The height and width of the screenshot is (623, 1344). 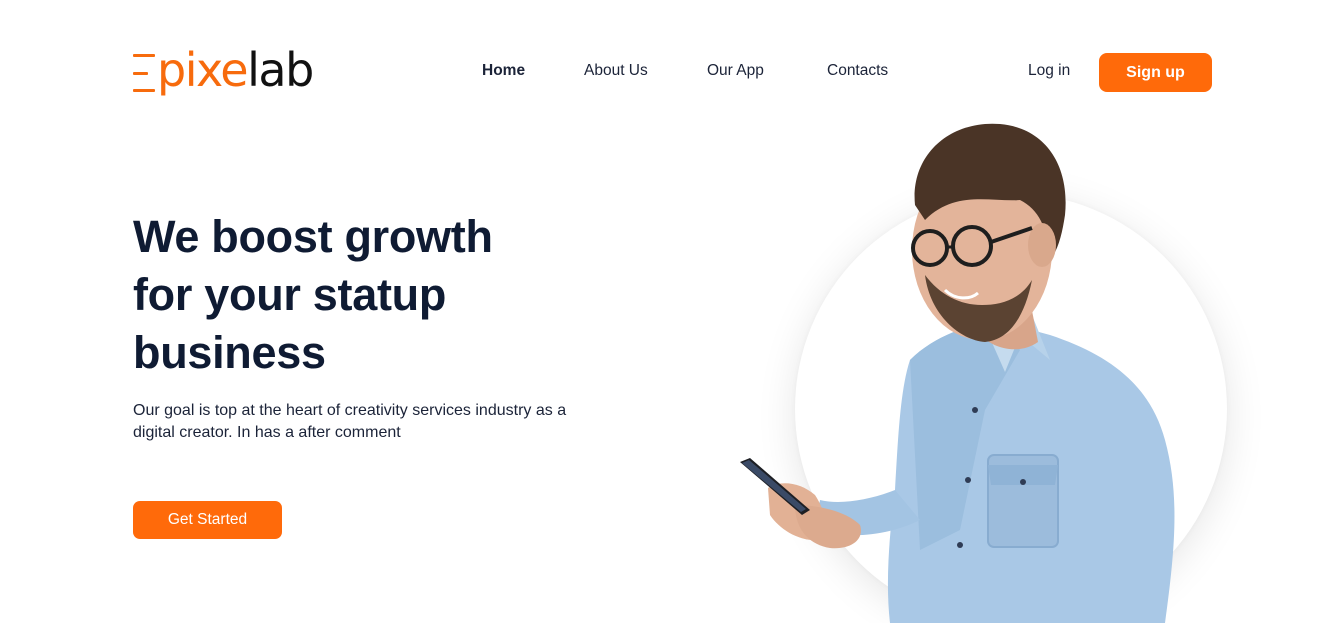 What do you see at coordinates (313, 236) in the screenshot?
I see `hero-title-line: We boost growth` at bounding box center [313, 236].